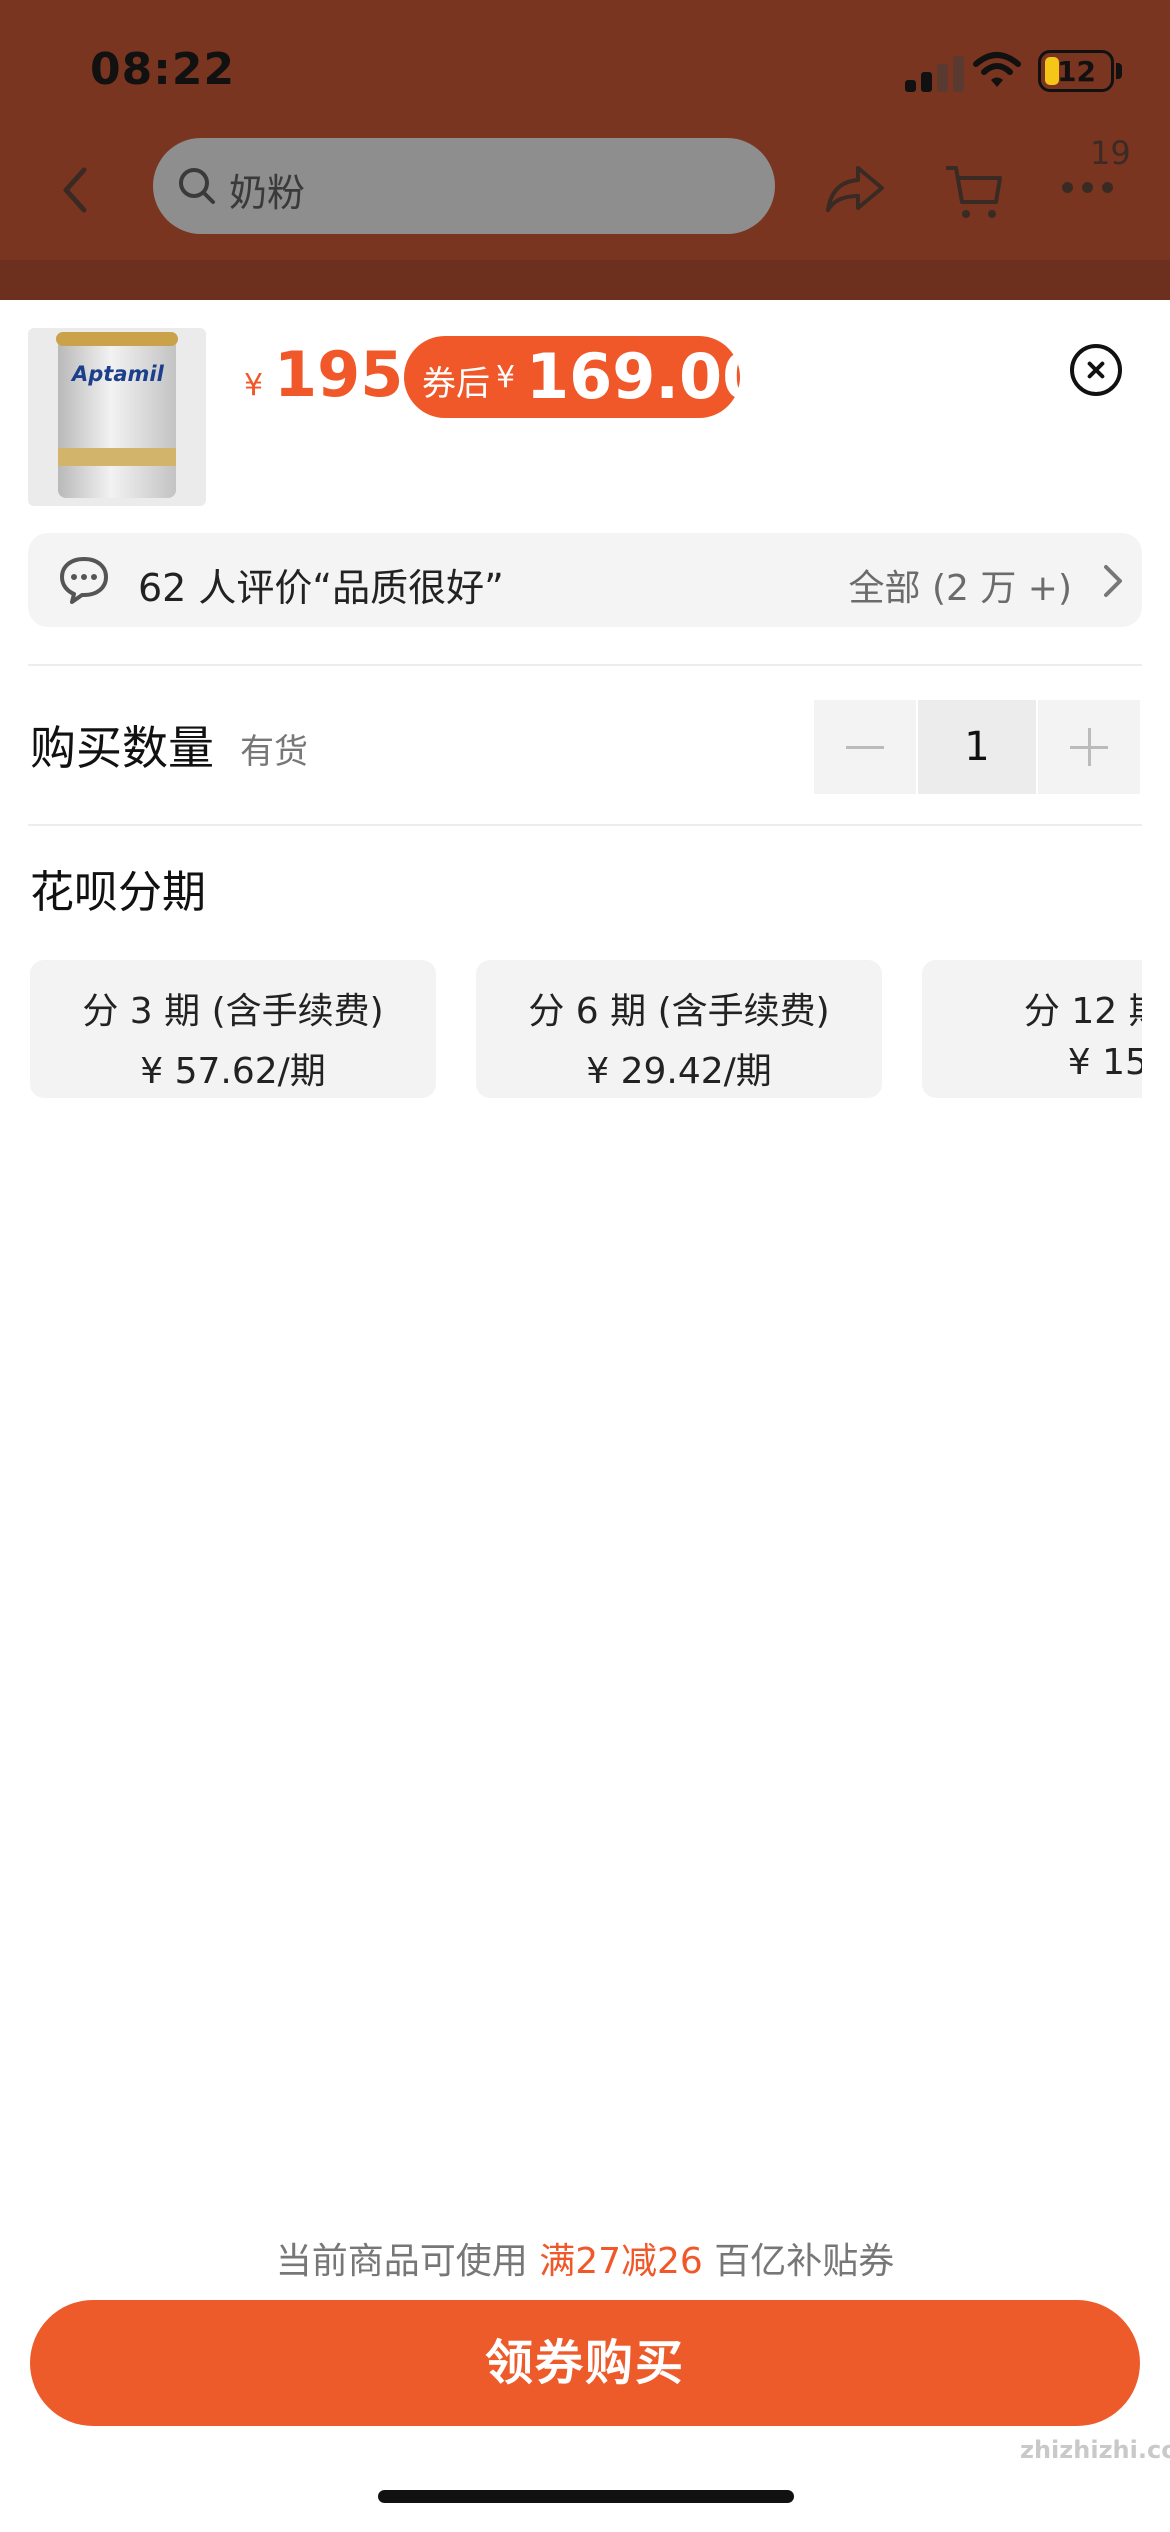 The image size is (1170, 2532). What do you see at coordinates (1113, 581) in the screenshot?
I see `chevron-right-icon` at bounding box center [1113, 581].